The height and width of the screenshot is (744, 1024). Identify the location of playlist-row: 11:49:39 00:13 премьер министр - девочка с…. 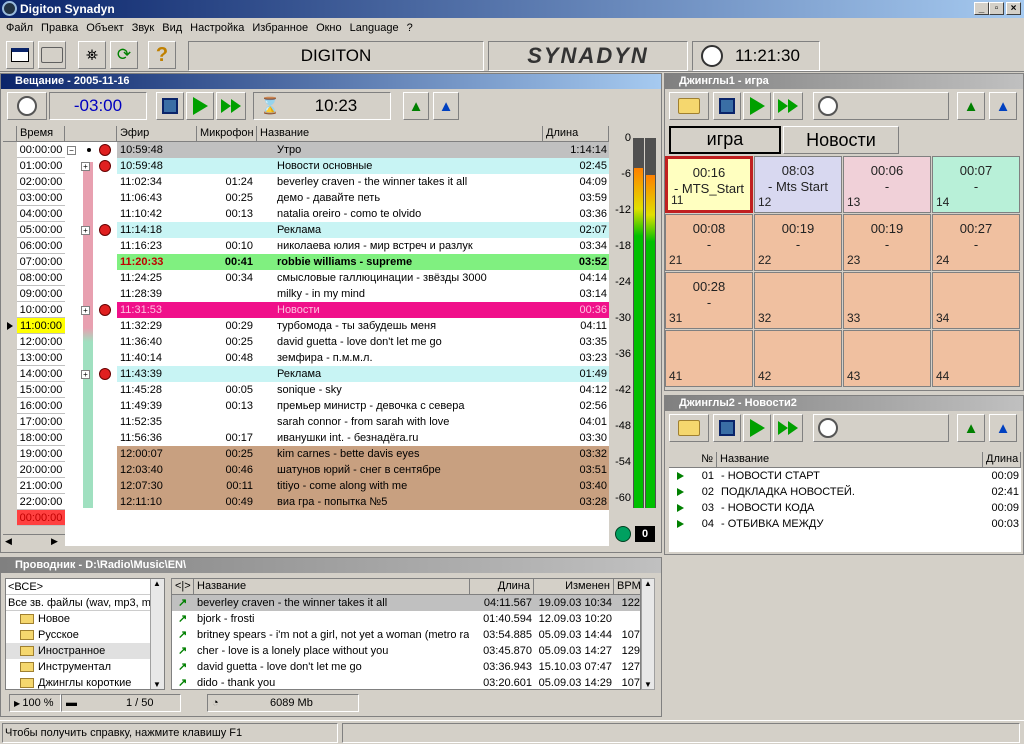
(363, 406).